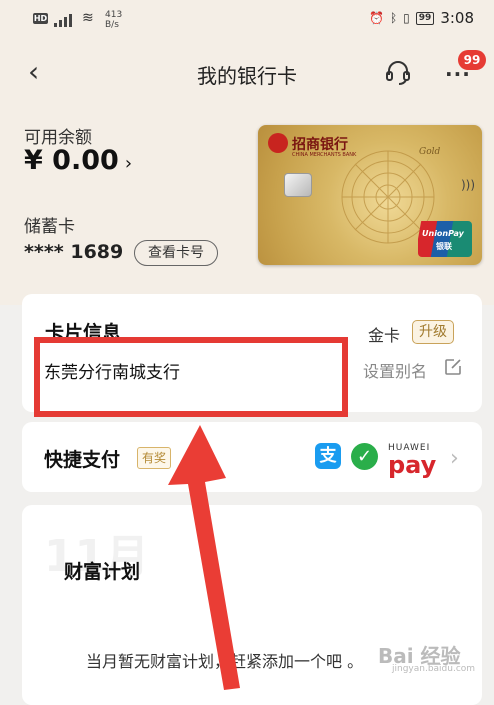 The image size is (494, 705). What do you see at coordinates (430, 152) in the screenshot?
I see `card-tier: Gold` at bounding box center [430, 152].